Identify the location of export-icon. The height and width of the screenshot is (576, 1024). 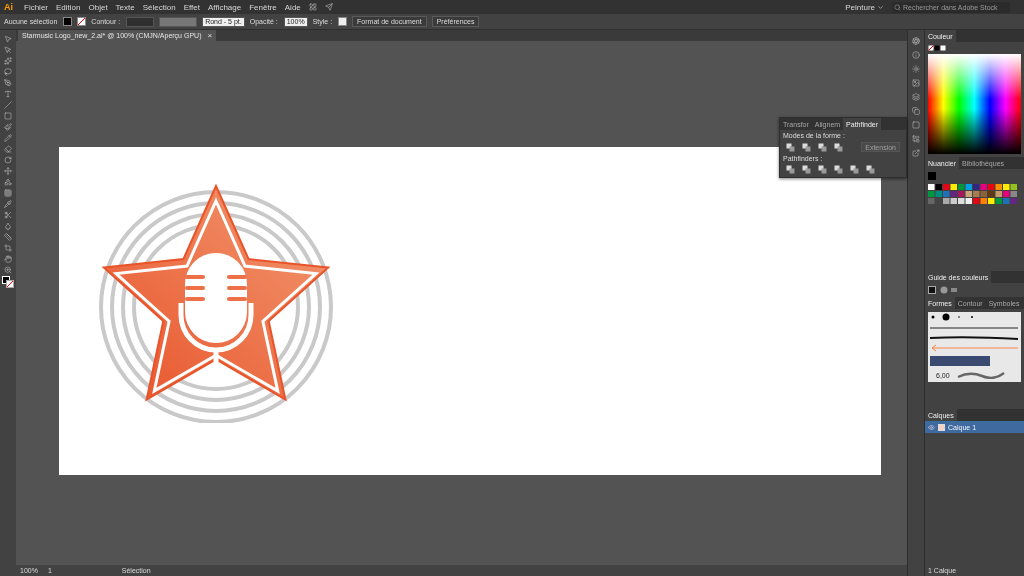
(916, 152).